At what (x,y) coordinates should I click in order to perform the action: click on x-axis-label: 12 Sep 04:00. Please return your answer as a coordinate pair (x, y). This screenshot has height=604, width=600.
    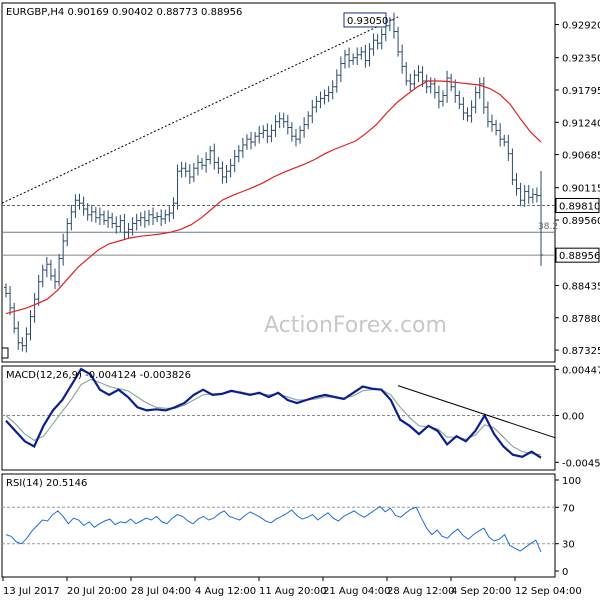
    Looking at the image, I should click on (548, 591).